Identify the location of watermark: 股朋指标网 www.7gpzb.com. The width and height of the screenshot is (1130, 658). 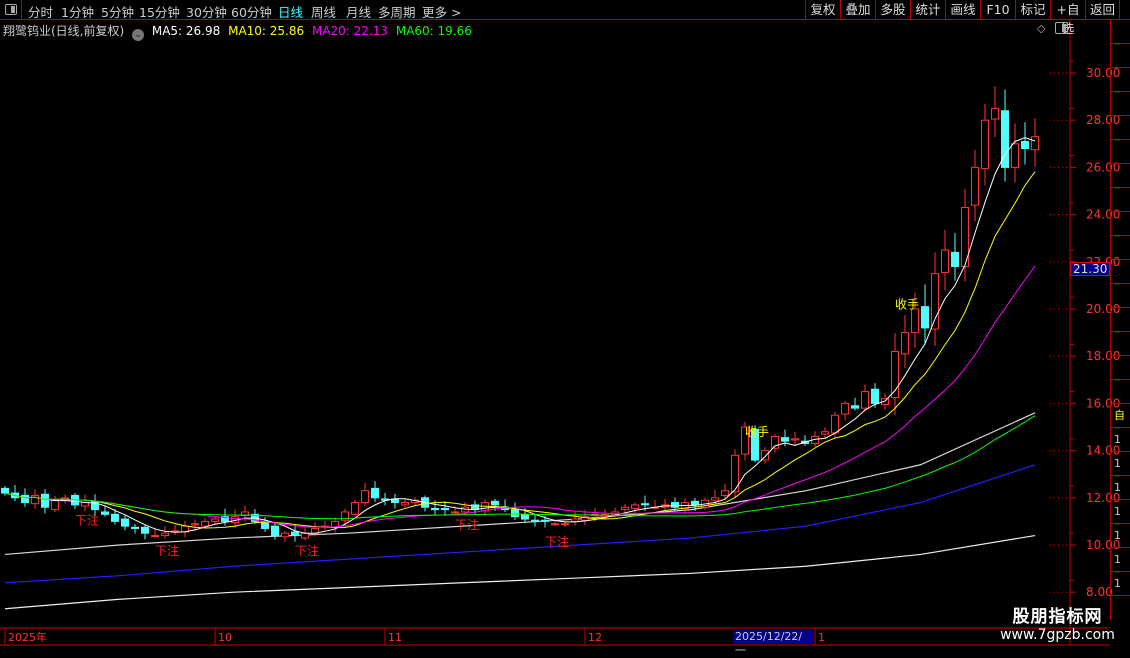
(1057, 622).